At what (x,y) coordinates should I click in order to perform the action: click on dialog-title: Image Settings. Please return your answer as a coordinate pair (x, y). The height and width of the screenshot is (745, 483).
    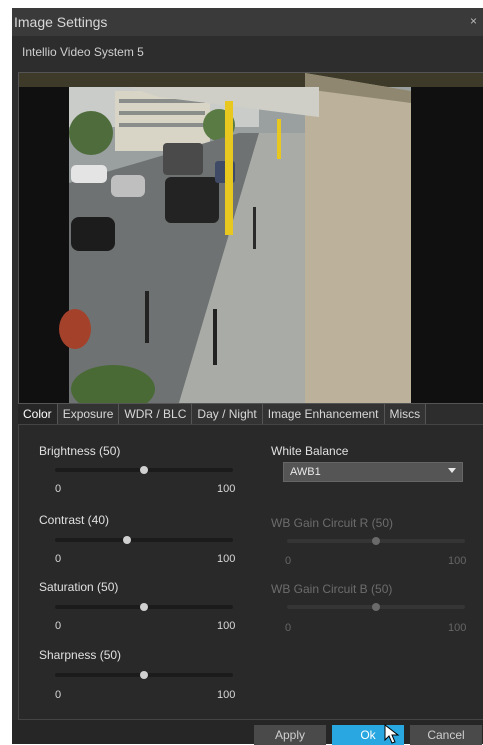
    Looking at the image, I should click on (61, 22).